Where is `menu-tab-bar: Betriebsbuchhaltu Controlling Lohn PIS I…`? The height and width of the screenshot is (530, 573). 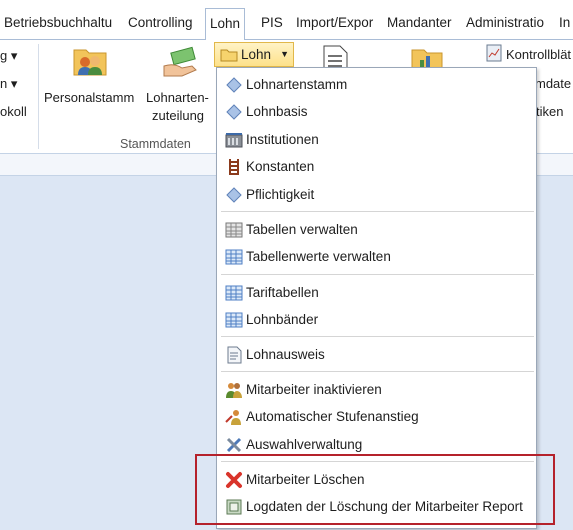 menu-tab-bar: Betriebsbuchhaltu Controlling Lohn PIS I… is located at coordinates (286, 20).